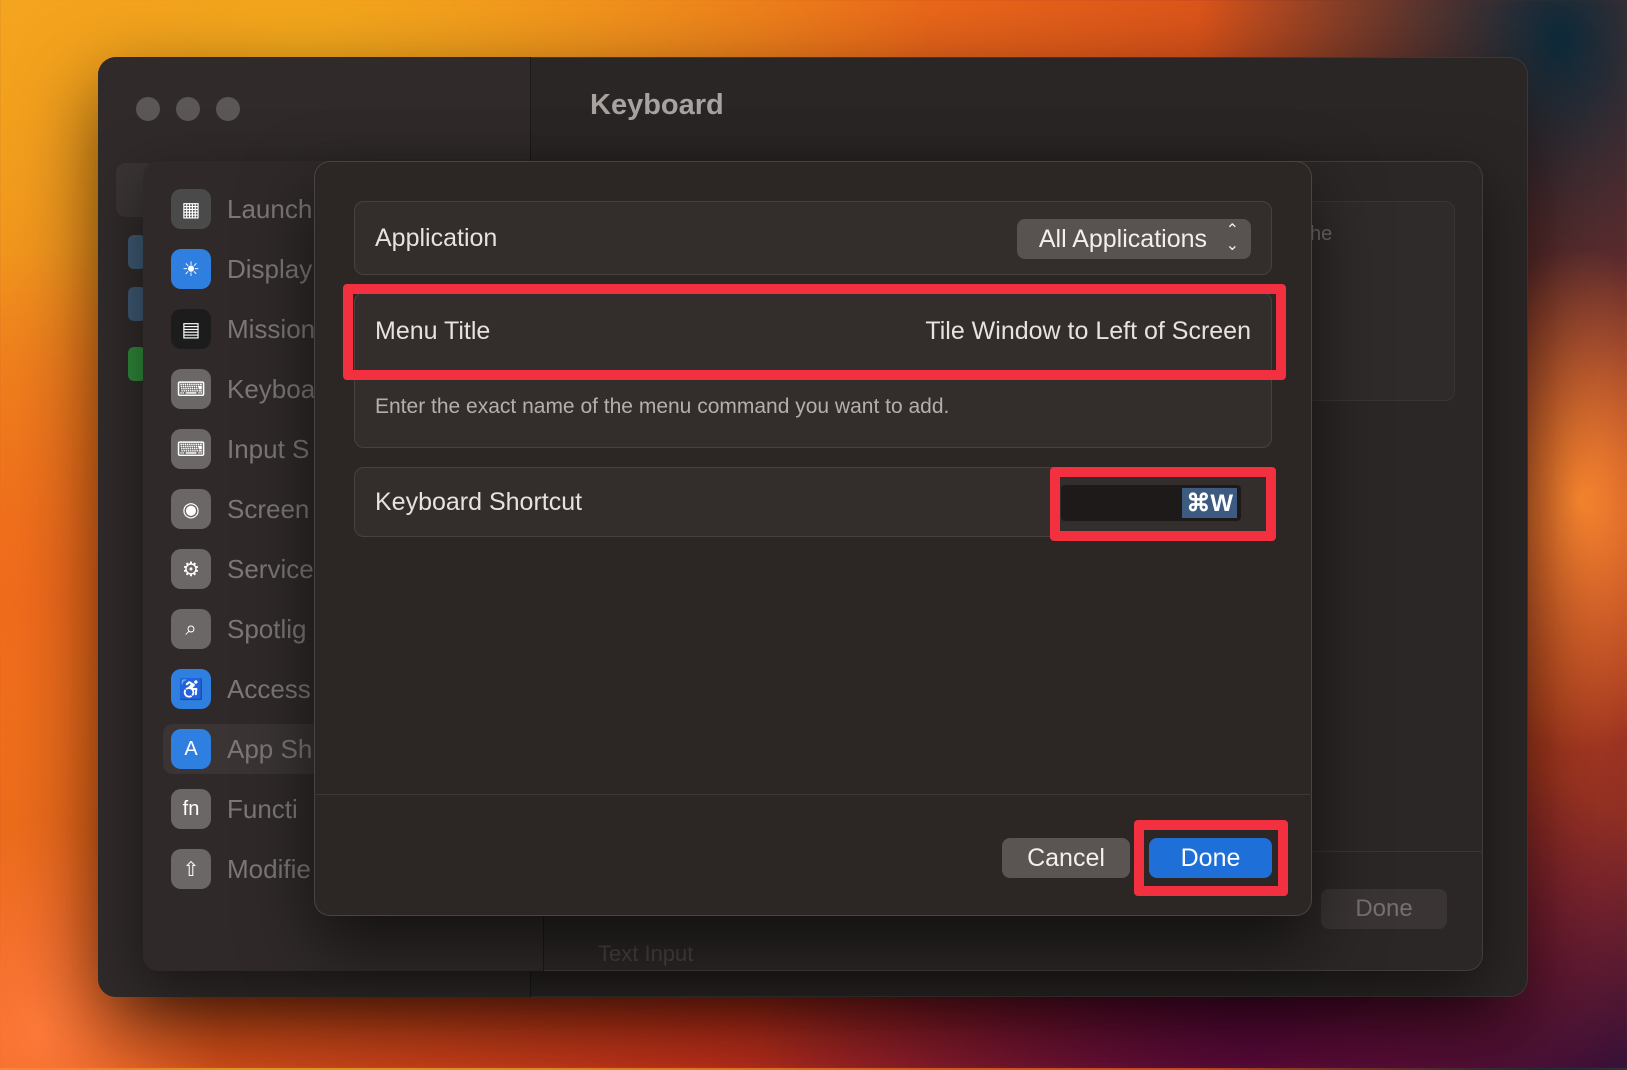 This screenshot has height=1070, width=1627. What do you see at coordinates (240, 509) in the screenshot?
I see `sidebar-item-screenshots: ◉ Screen` at bounding box center [240, 509].